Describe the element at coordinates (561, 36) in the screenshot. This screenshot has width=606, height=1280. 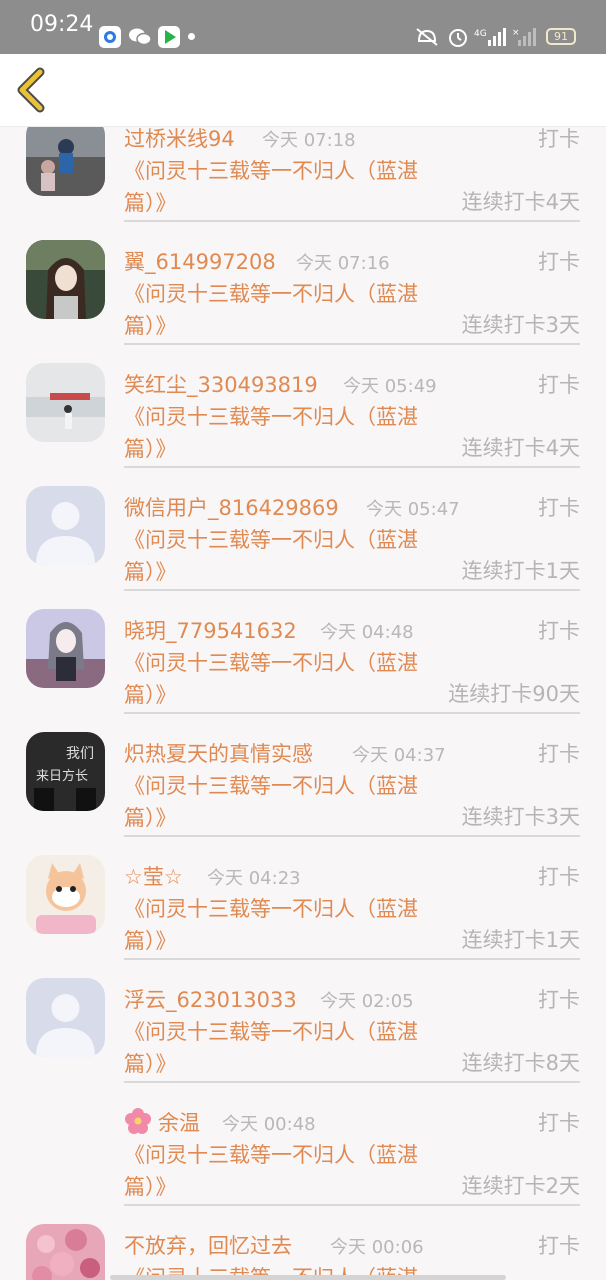
I see `battery-indicator: 91` at that location.